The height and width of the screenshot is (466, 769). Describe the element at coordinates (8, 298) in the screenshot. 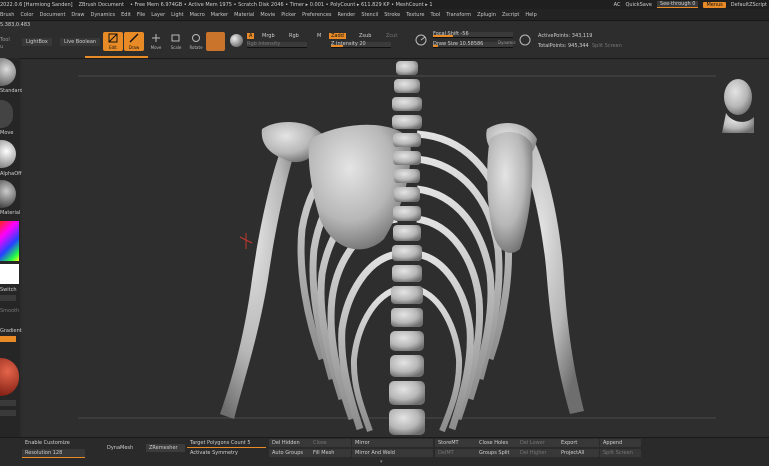

I see `flat-button` at that location.